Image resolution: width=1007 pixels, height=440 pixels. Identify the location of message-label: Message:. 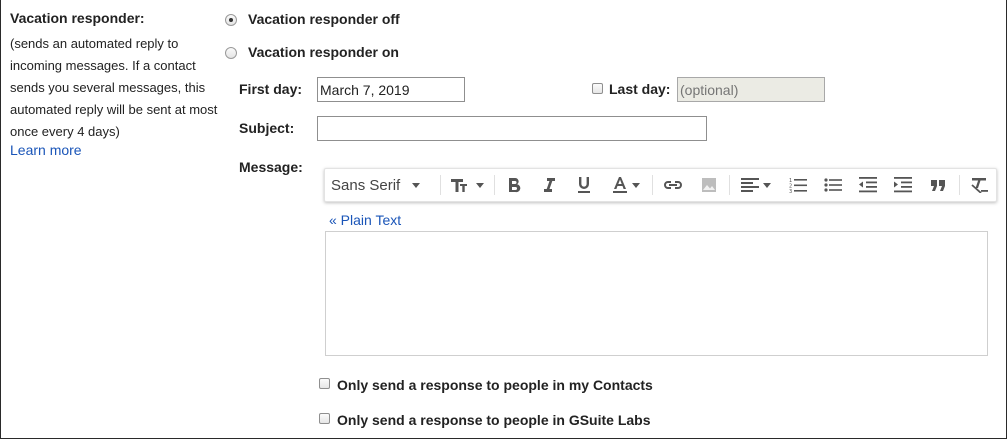
(271, 167).